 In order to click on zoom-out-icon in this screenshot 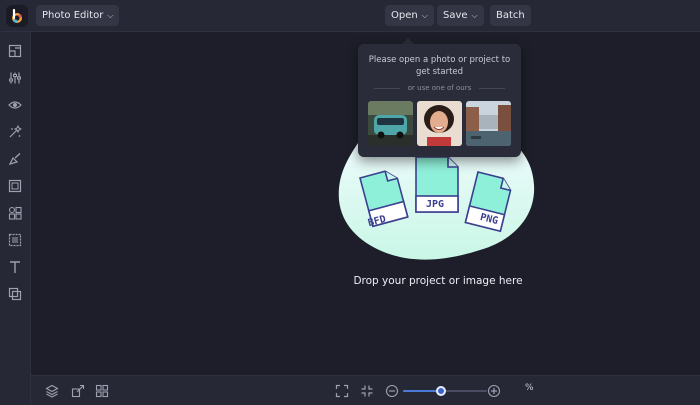, I will do `click(392, 391)`.